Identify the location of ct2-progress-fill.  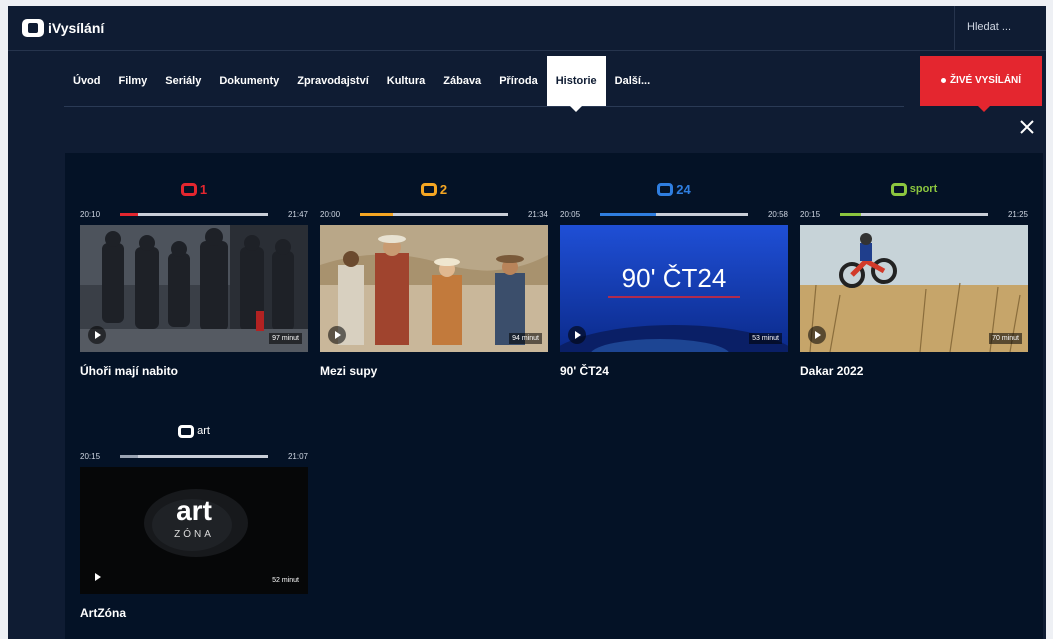
(376, 214).